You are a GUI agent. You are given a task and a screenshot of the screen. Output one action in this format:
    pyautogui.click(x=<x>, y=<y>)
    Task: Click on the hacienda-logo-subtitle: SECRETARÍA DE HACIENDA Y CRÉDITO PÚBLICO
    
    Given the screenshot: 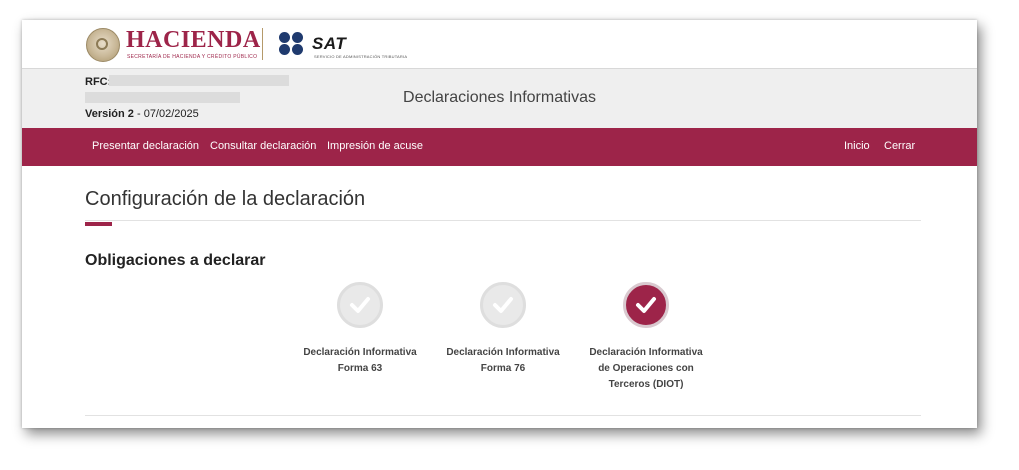 What is the action you would take?
    pyautogui.click(x=192, y=57)
    